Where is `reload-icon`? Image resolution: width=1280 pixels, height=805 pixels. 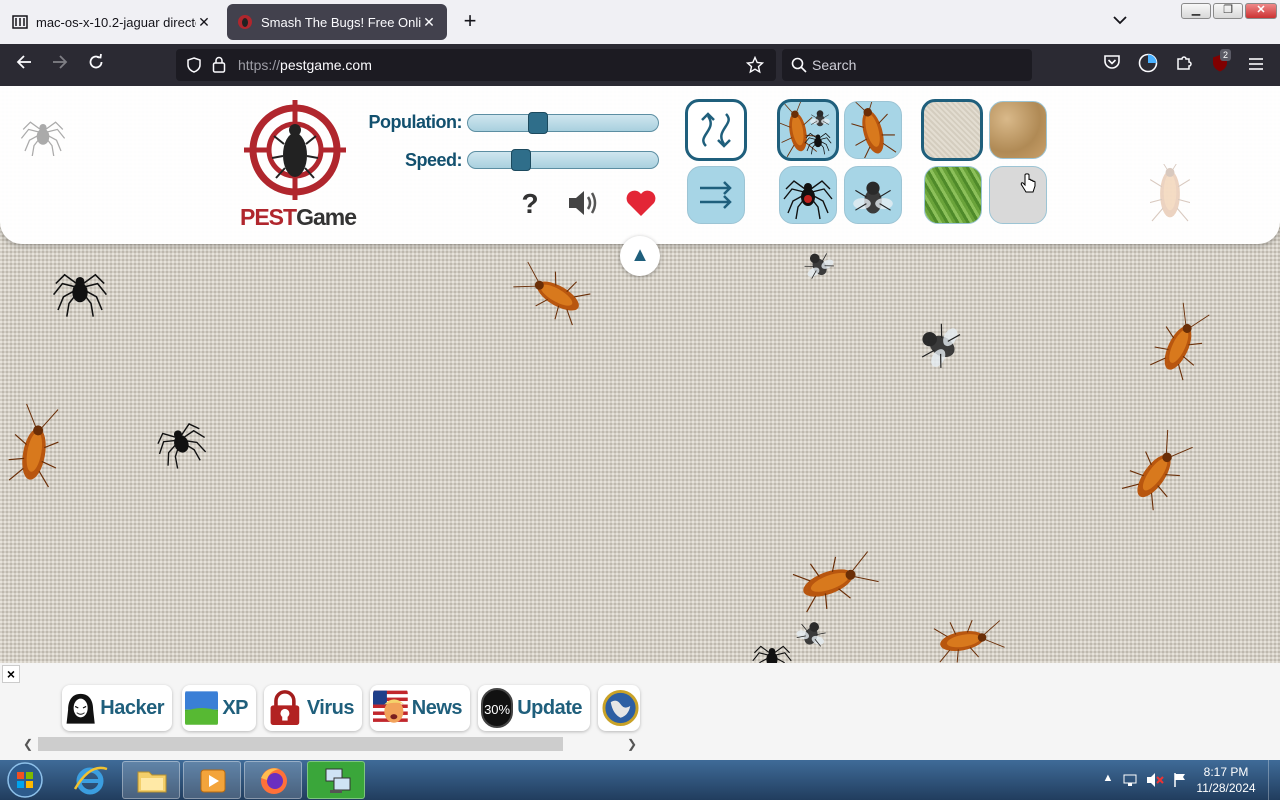 reload-icon is located at coordinates (96, 65).